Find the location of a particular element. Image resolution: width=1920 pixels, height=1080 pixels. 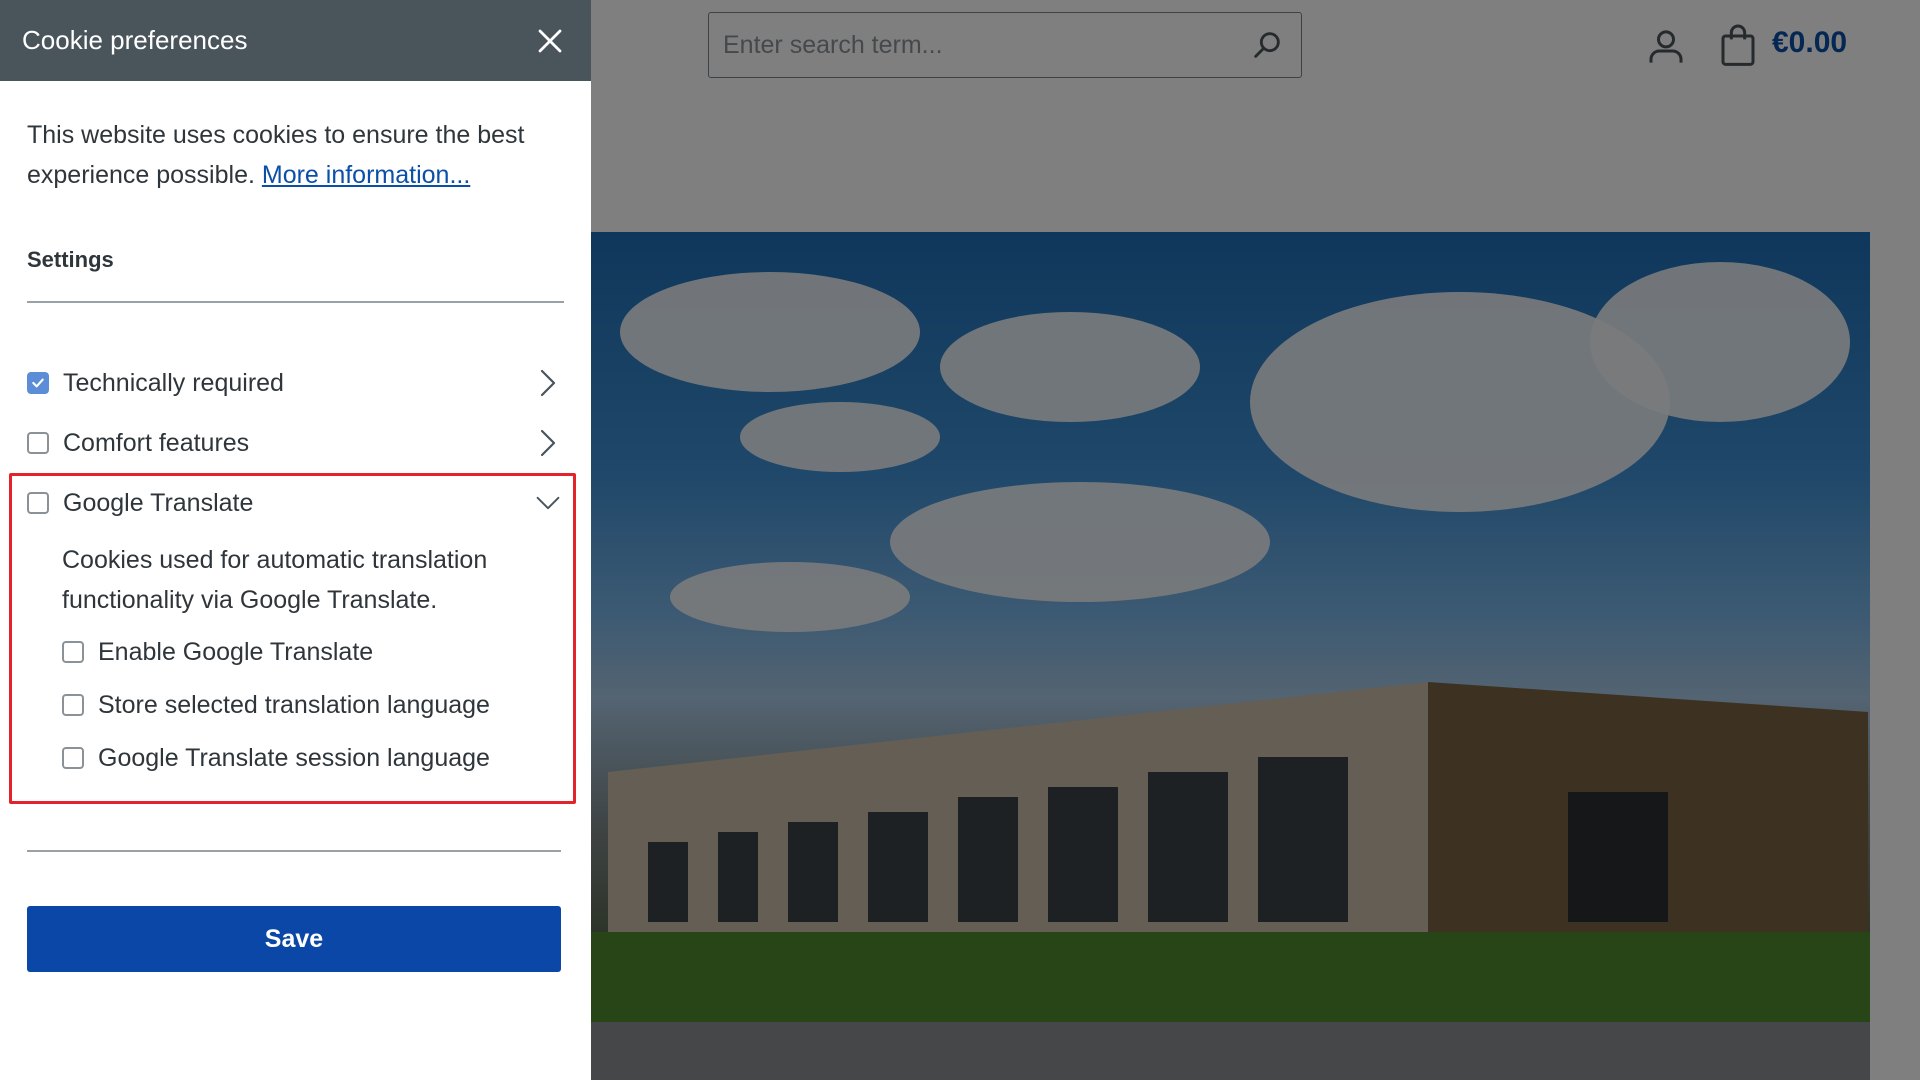

category-comfort-features: Comfort features is located at coordinates (294, 443).